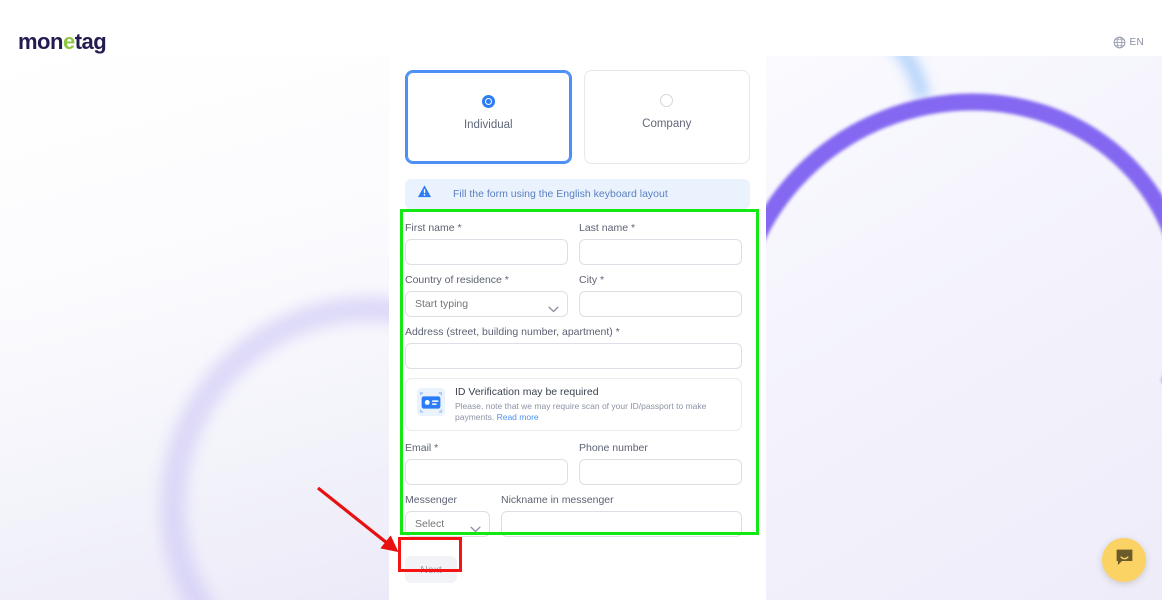 Image resolution: width=1162 pixels, height=600 pixels. I want to click on first-name-label: First name *, so click(433, 228).